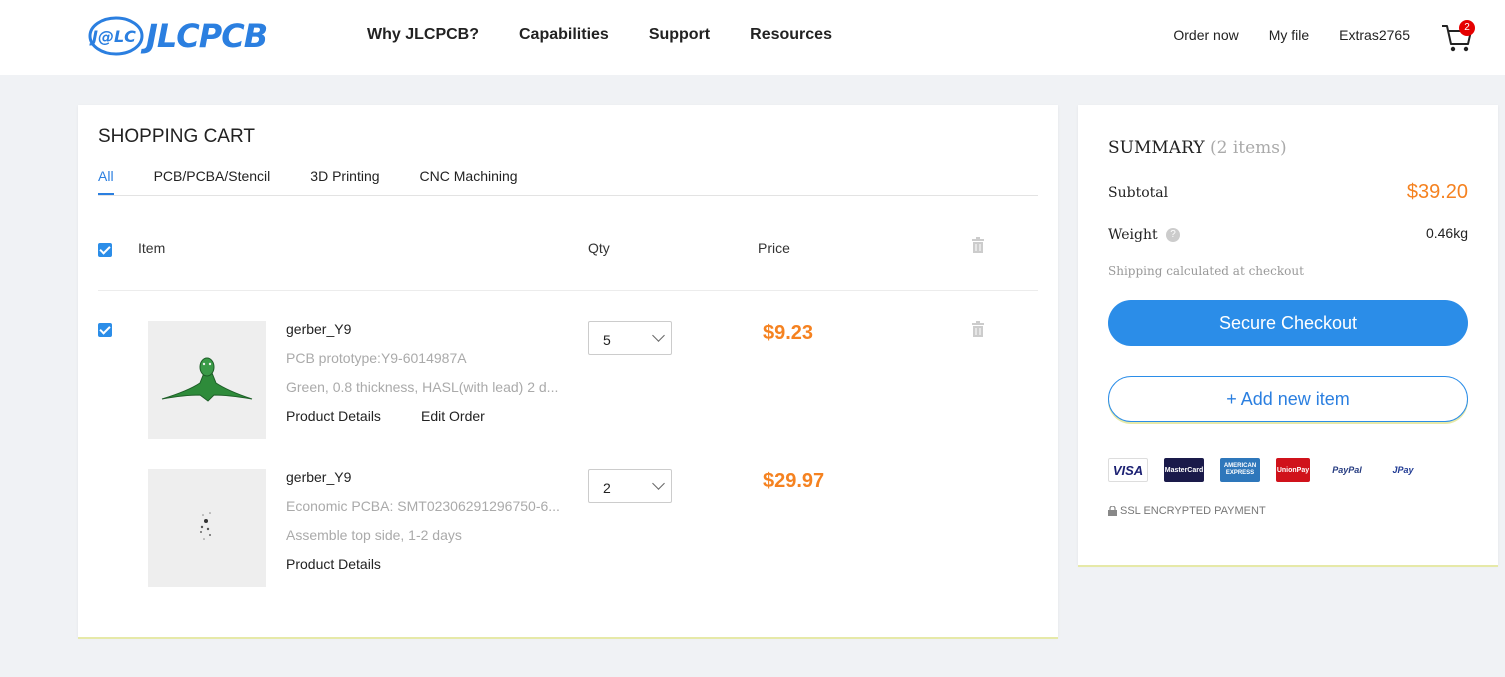 The image size is (1505, 677). What do you see at coordinates (152, 248) in the screenshot?
I see `column-item: Item` at bounding box center [152, 248].